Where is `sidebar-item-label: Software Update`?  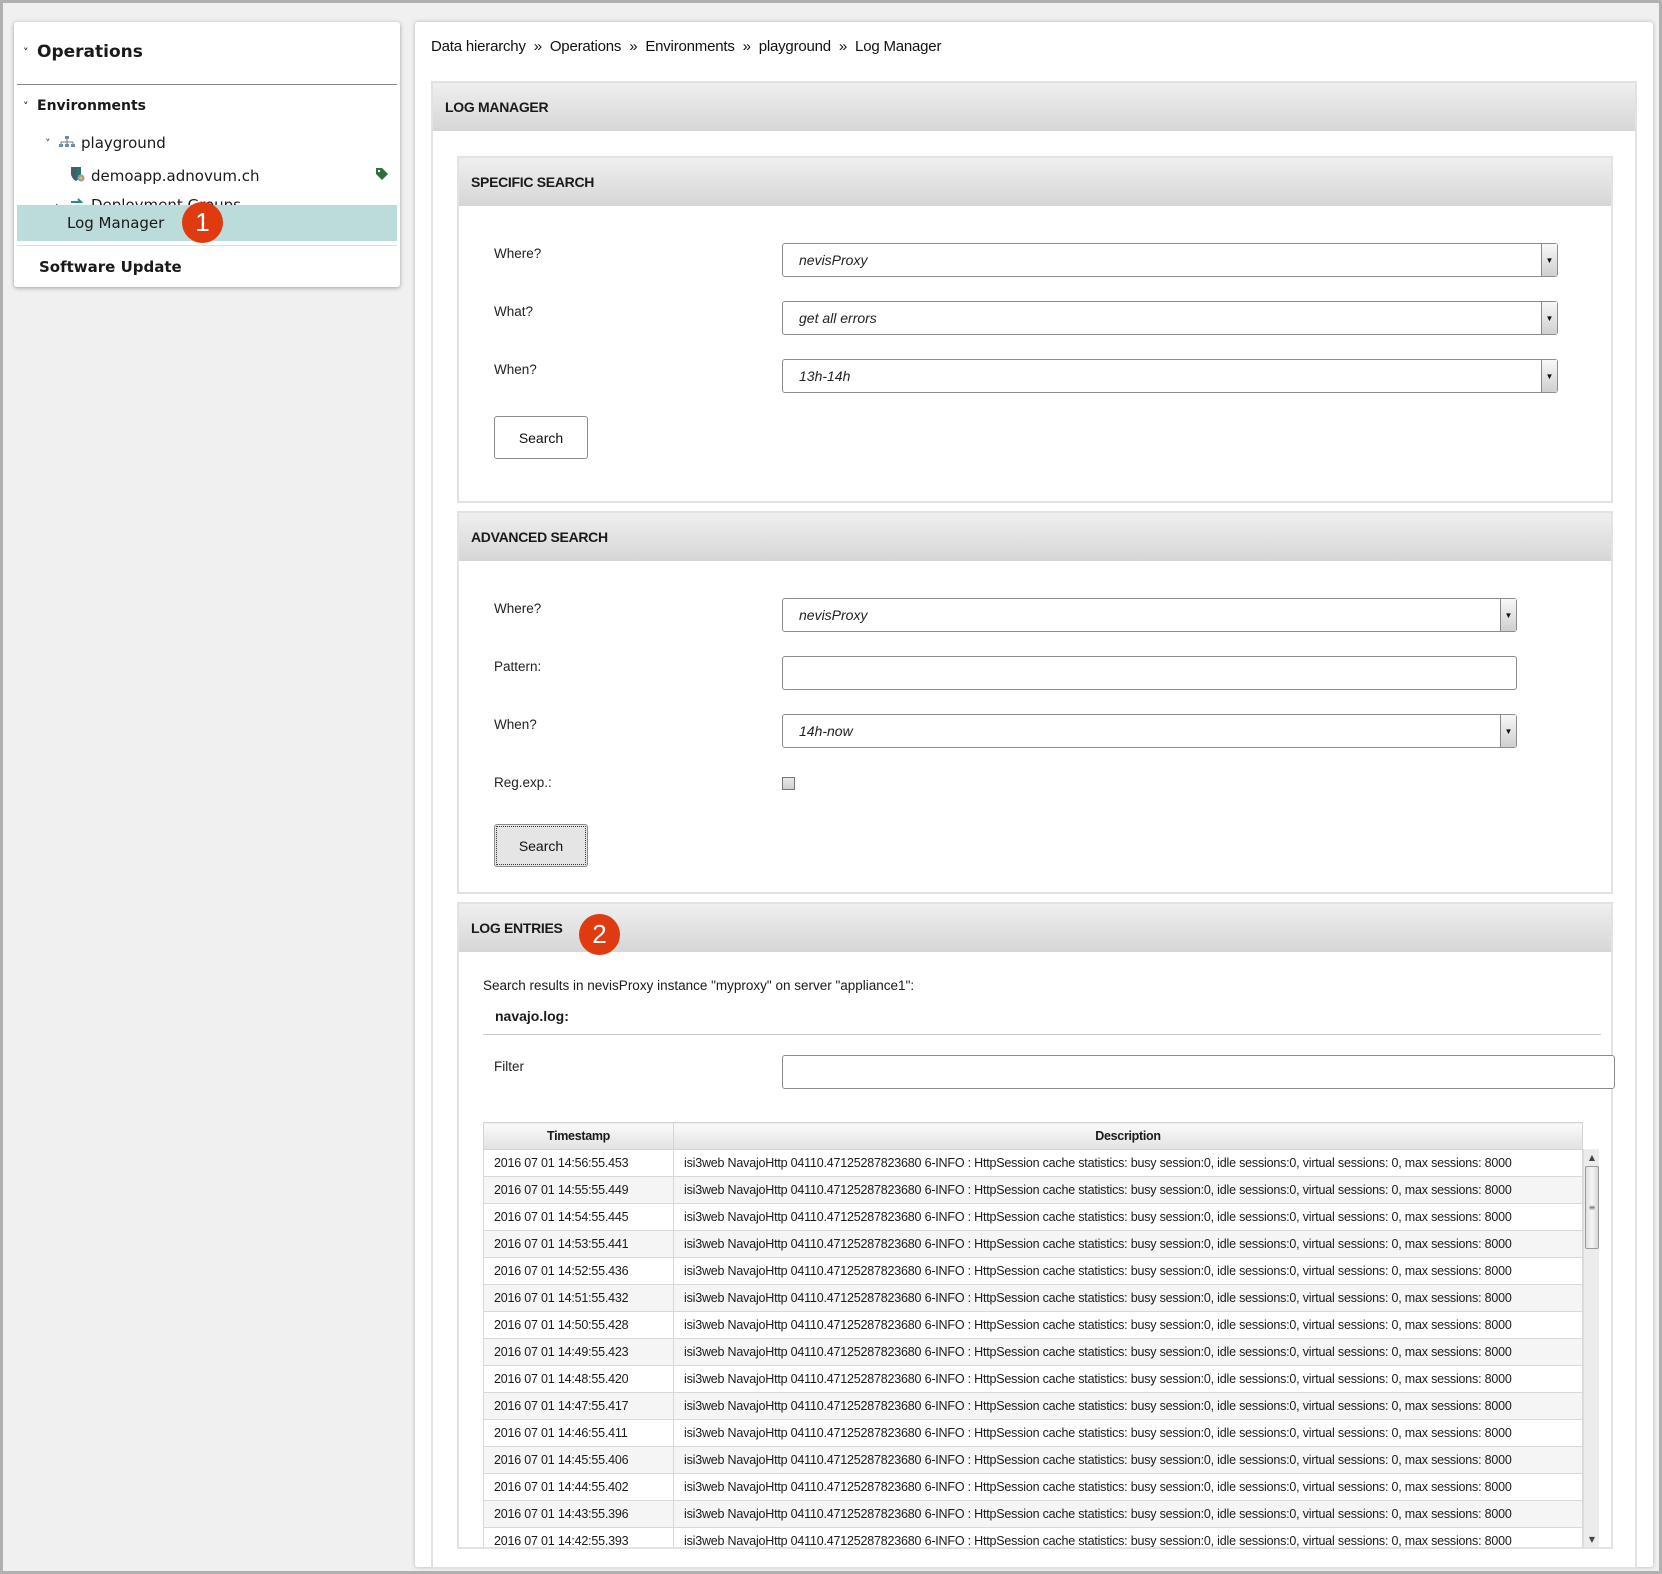 sidebar-item-label: Software Update is located at coordinates (110, 267).